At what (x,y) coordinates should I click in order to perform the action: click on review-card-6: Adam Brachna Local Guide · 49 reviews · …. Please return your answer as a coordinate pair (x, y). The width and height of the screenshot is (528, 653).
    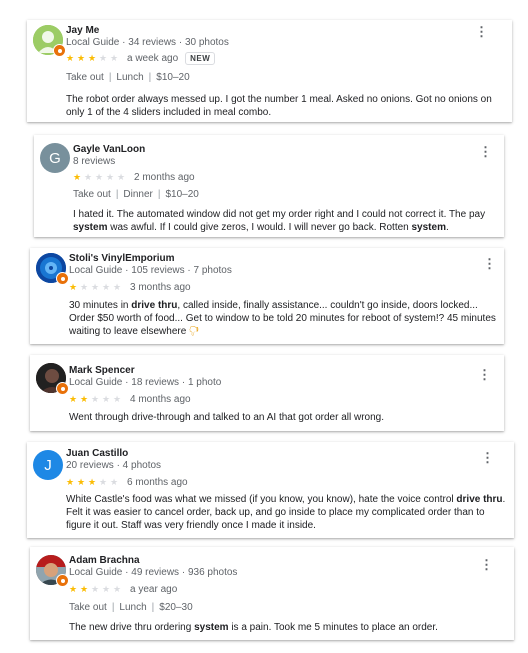
    Looking at the image, I should click on (272, 593).